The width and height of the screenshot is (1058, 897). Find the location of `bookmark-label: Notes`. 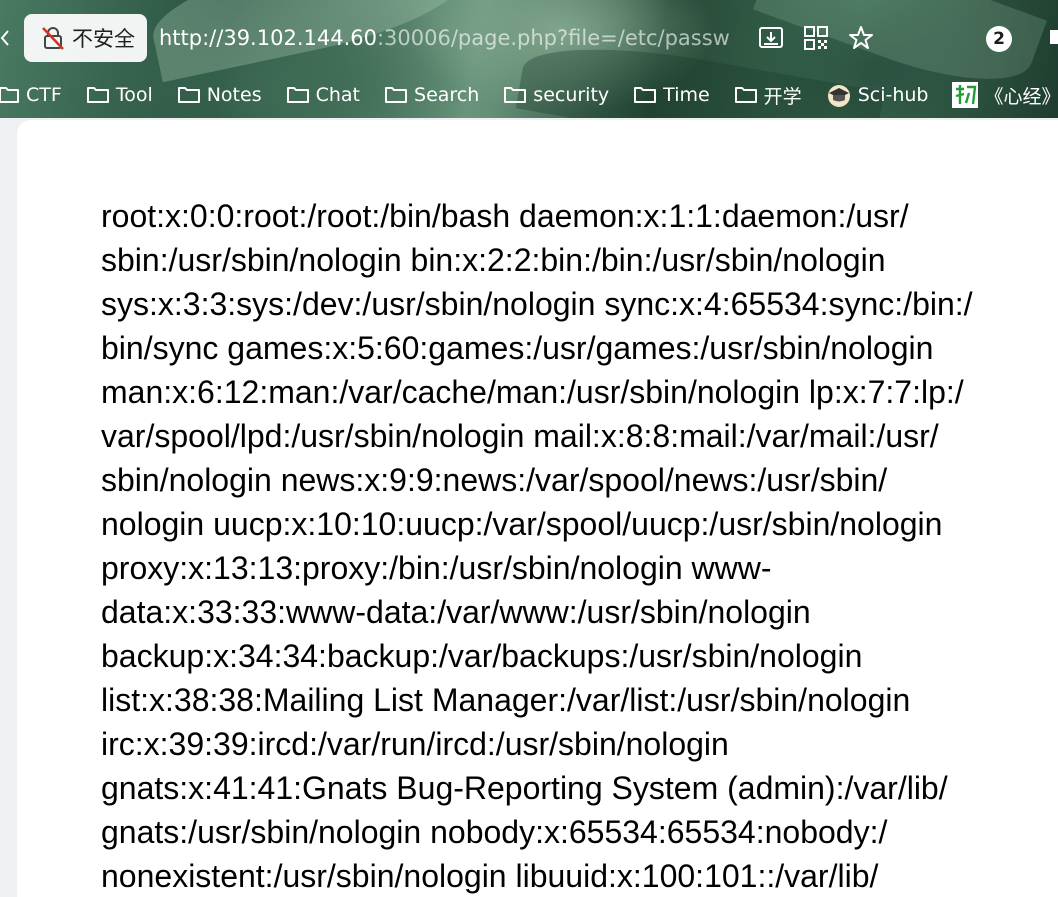

bookmark-label: Notes is located at coordinates (234, 95).